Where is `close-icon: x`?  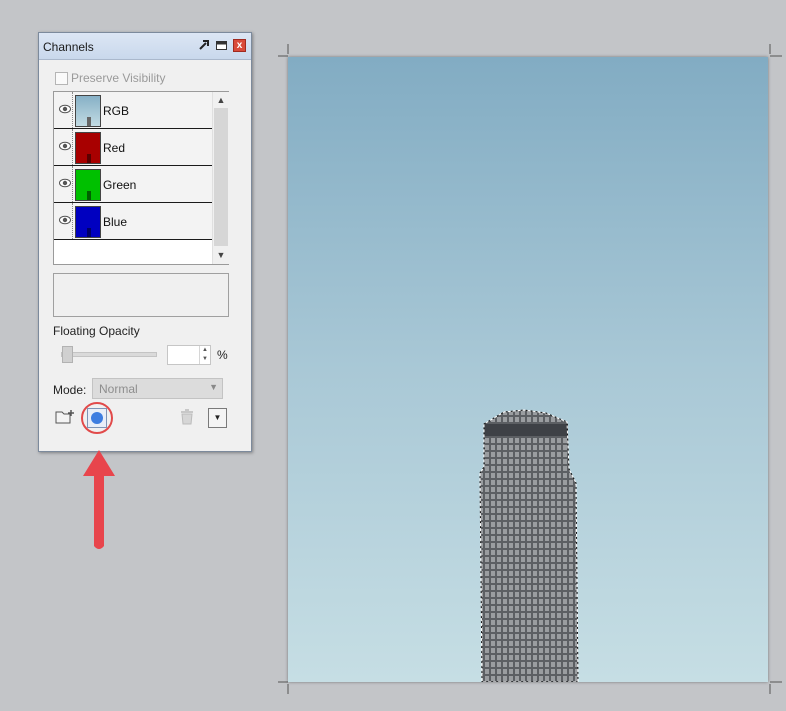
close-icon: x is located at coordinates (239, 45).